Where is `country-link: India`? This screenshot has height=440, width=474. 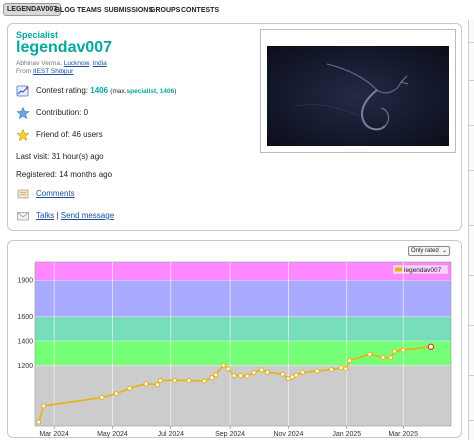 country-link: India is located at coordinates (100, 63).